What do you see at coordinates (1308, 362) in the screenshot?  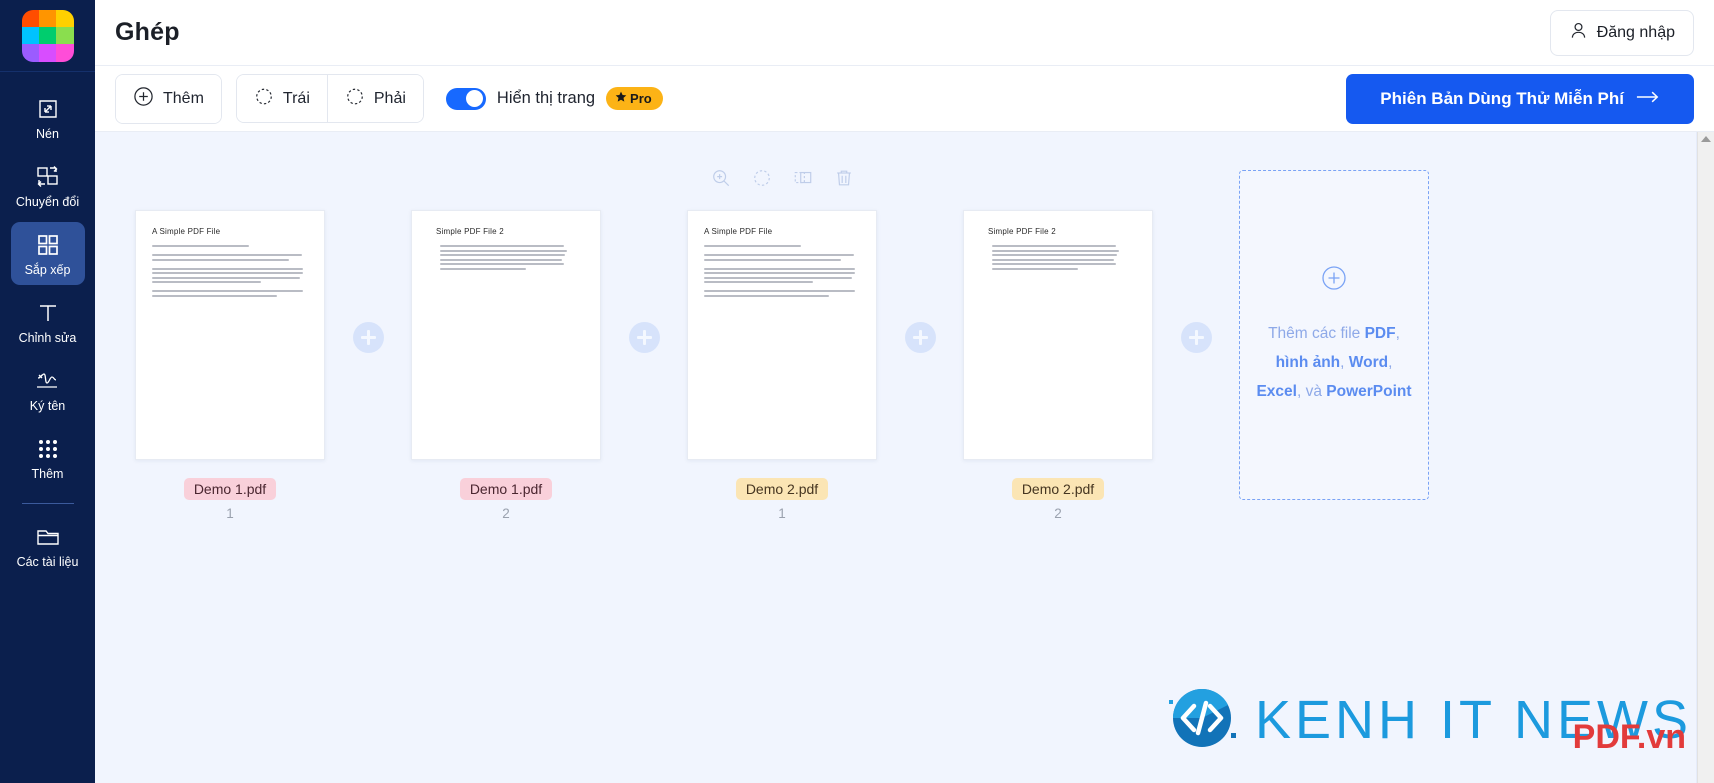 I see `dropzone-image: hình ảnh` at bounding box center [1308, 362].